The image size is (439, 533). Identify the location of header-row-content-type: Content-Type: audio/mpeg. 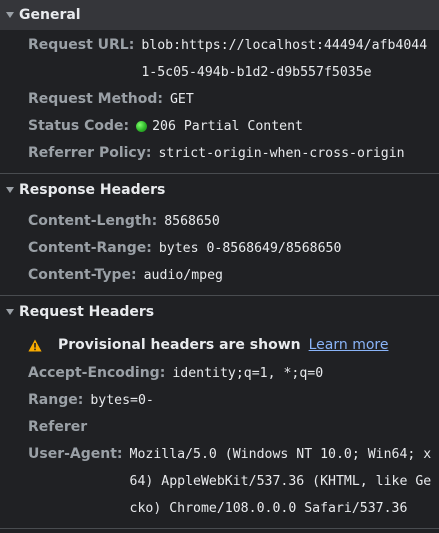
(219, 275).